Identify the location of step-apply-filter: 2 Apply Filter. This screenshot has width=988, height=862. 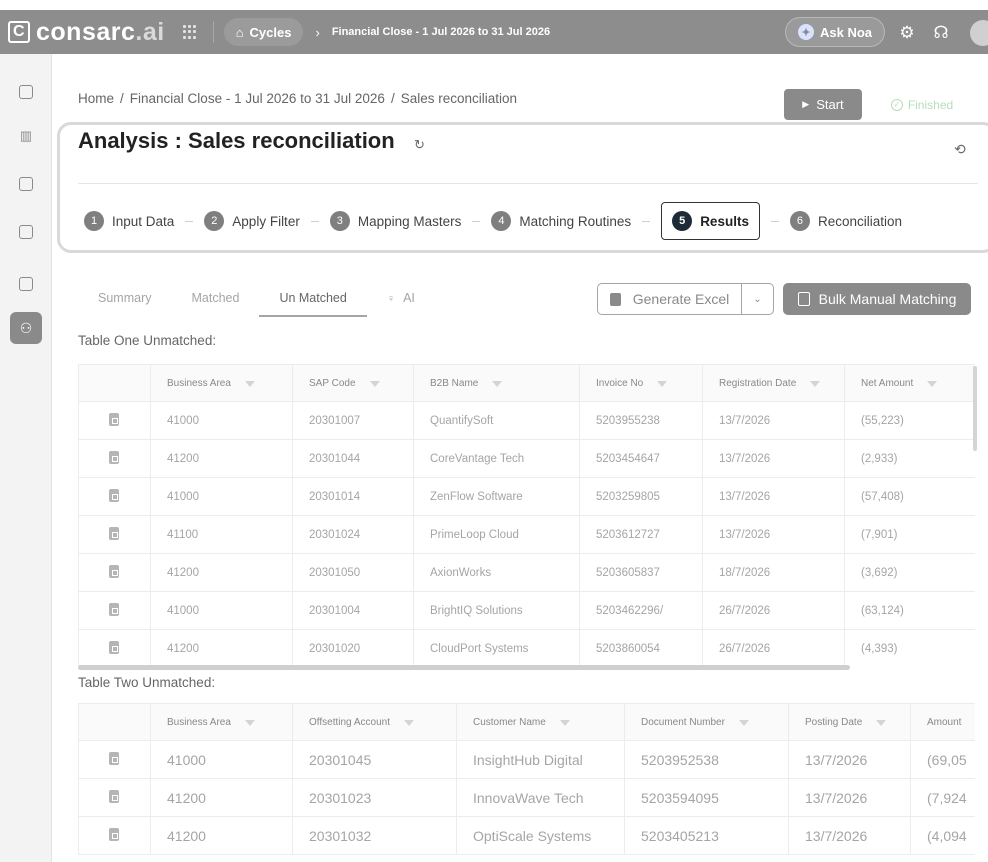
(252, 221).